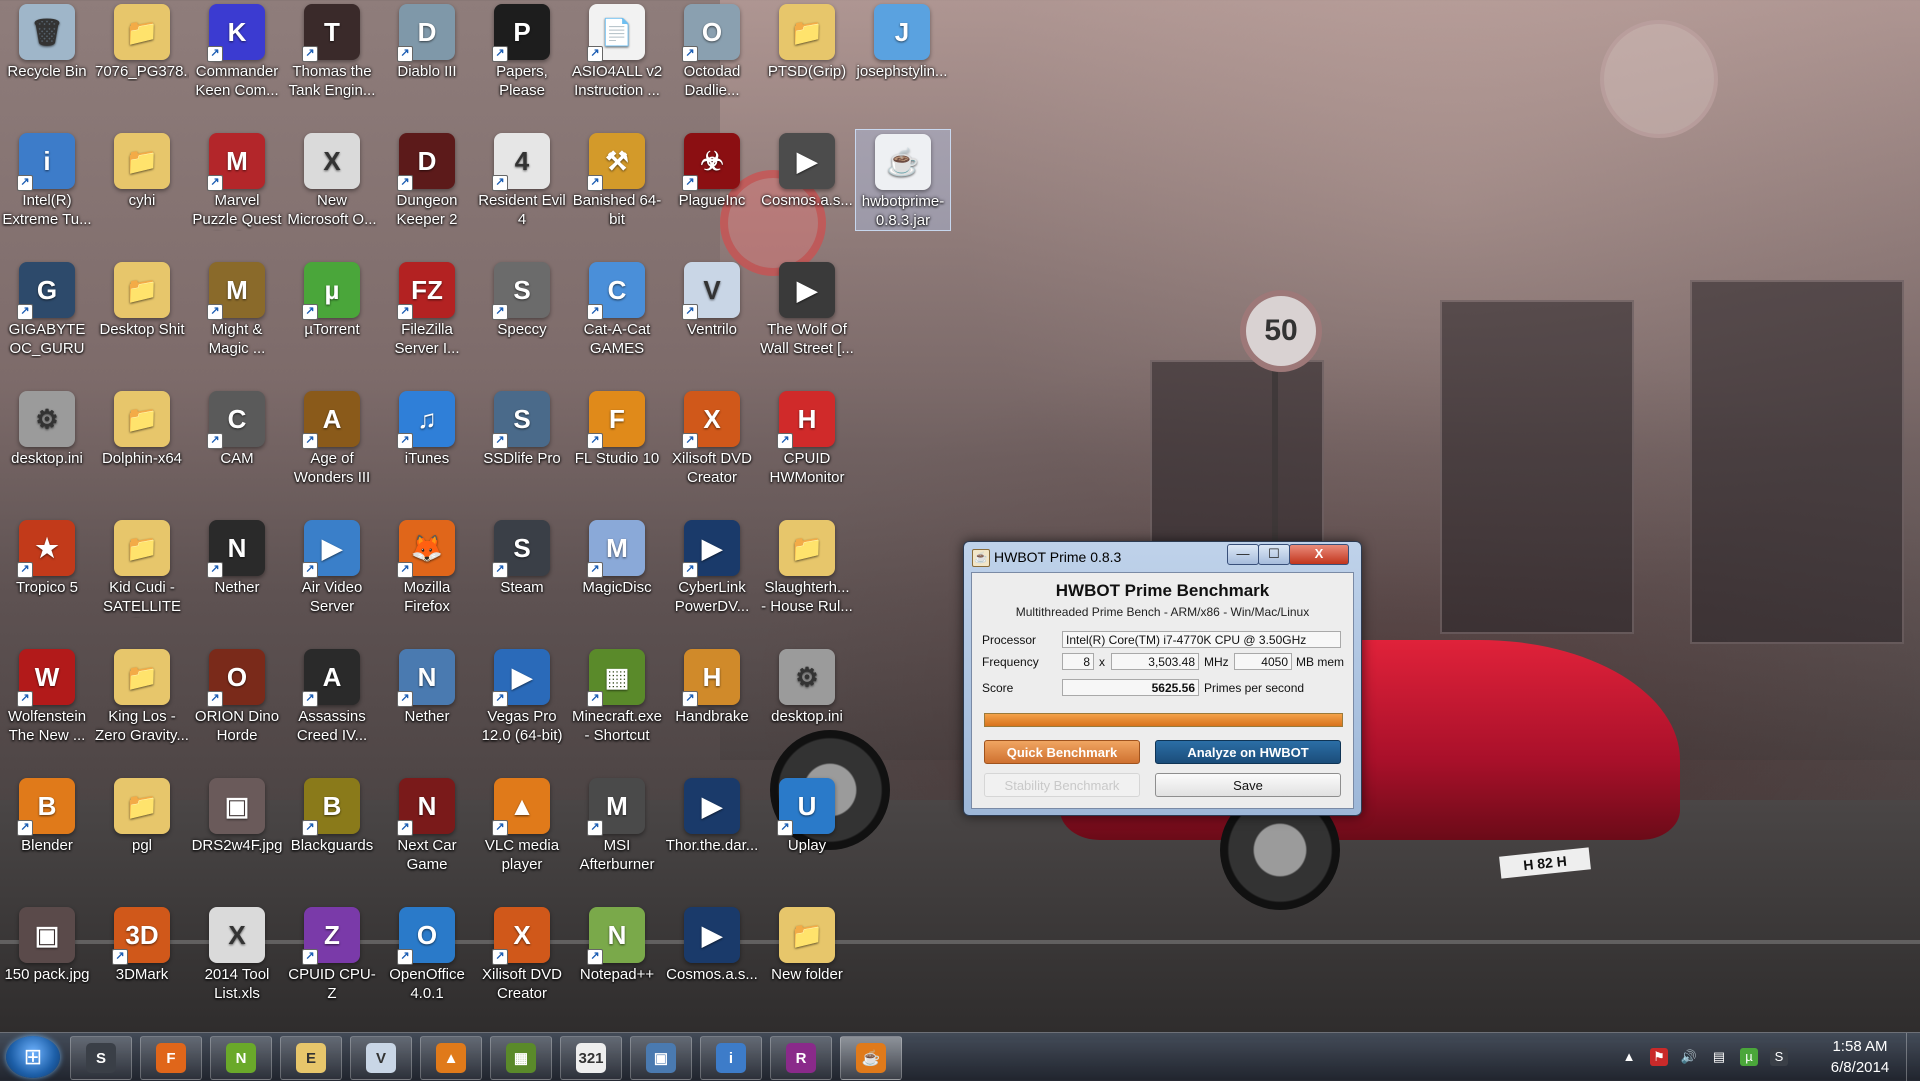 The height and width of the screenshot is (1081, 1920). I want to click on desktop-icon: G ↗ GIGABYTE OC_GURU, so click(47, 308).